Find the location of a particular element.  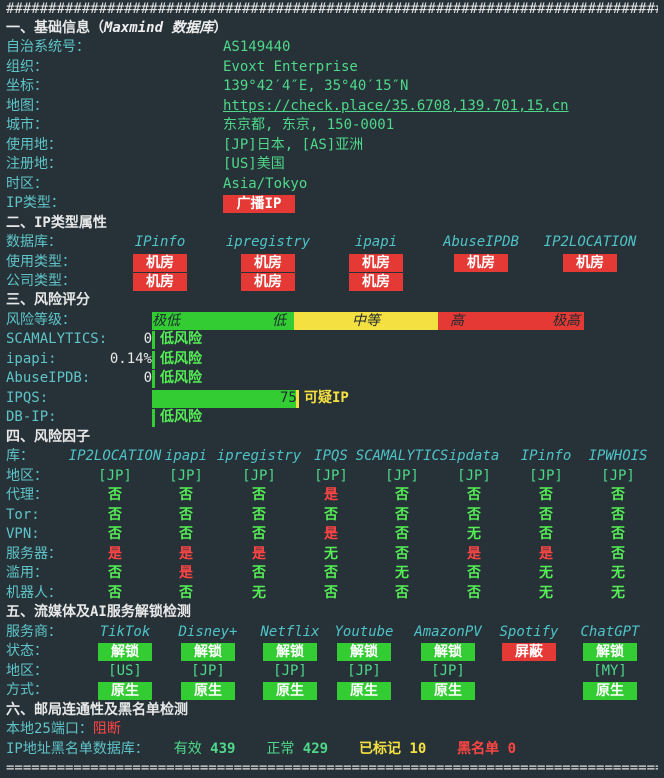

info-value: Asia/Tokyo is located at coordinates (265, 184).